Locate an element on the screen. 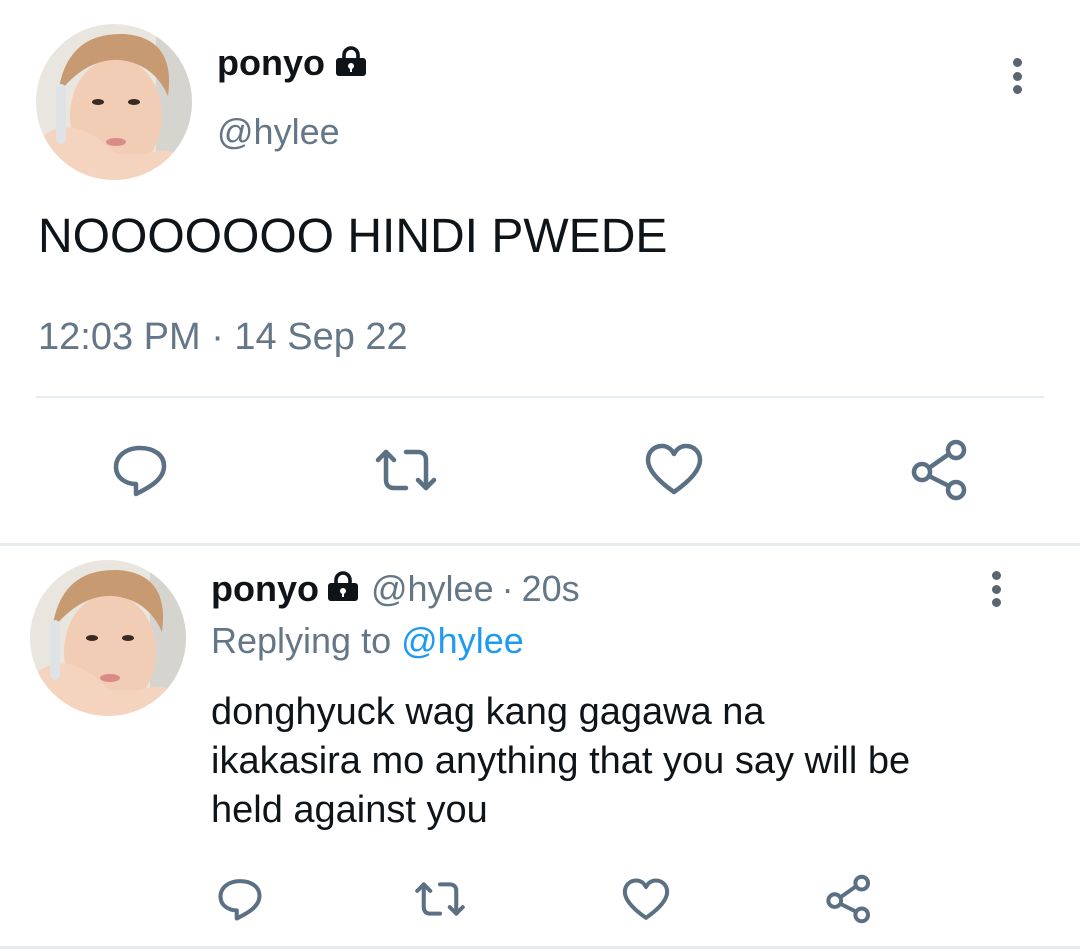 The height and width of the screenshot is (951, 1080). reply-display-name: ponyo is located at coordinates (265, 589).